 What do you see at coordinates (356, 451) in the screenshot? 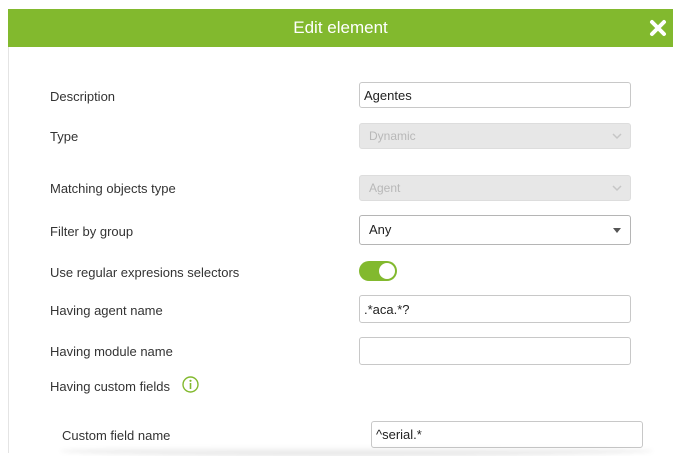
I see `bottom-shadow` at bounding box center [356, 451].